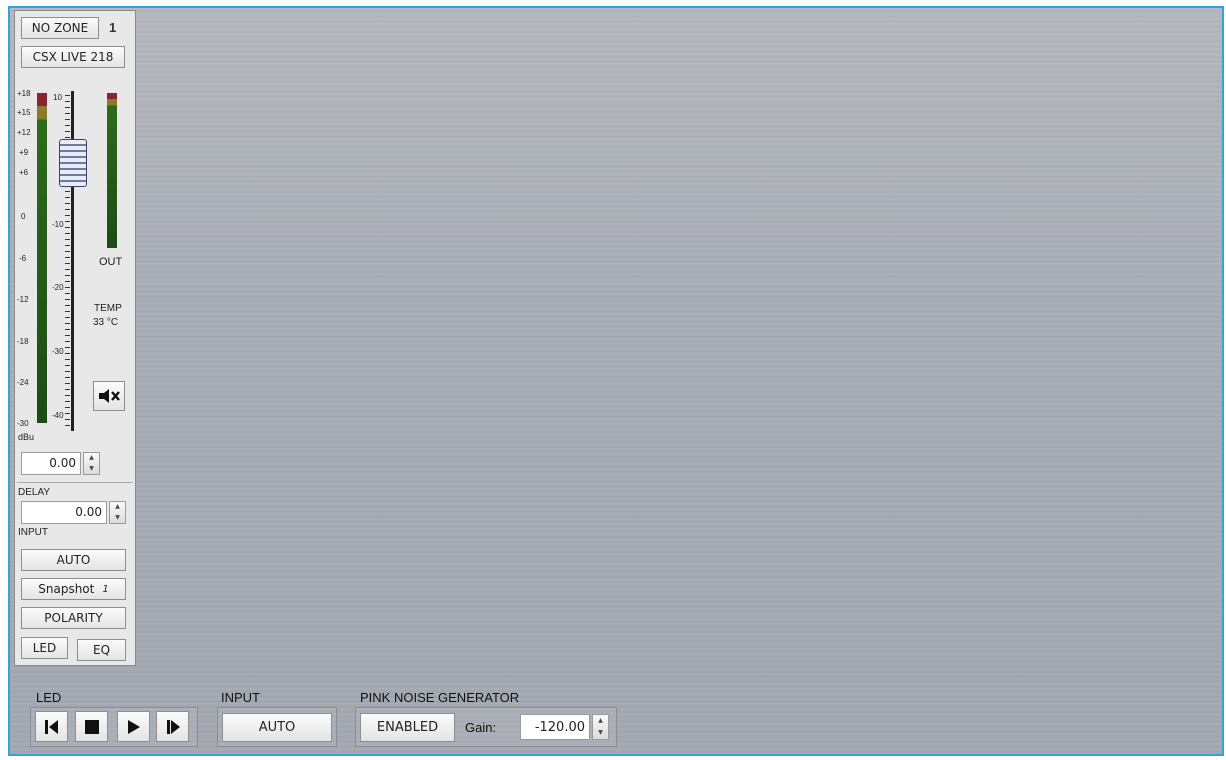 Image resolution: width=1226 pixels, height=760 pixels. I want to click on gain-field: 0.00, so click(51, 463).